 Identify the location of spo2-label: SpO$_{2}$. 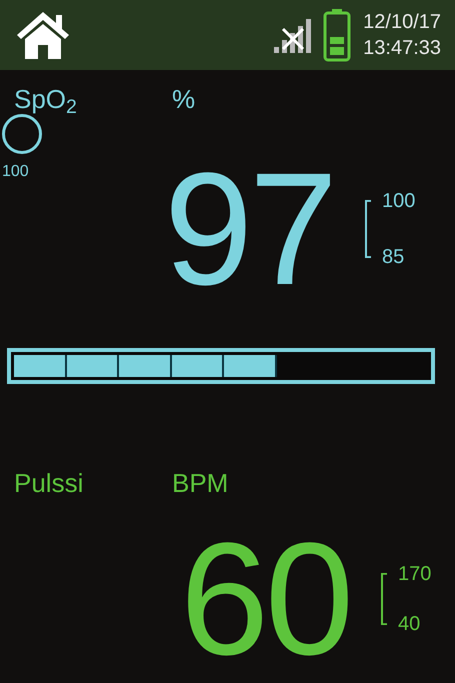
(46, 99).